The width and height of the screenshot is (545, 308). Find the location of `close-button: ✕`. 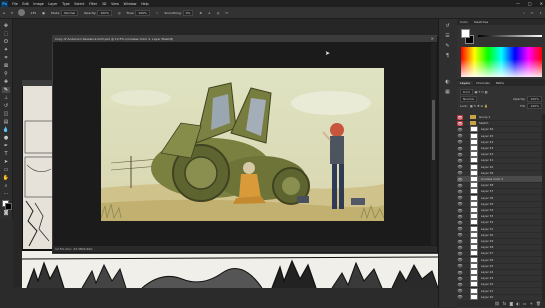

close-button: ✕ is located at coordinates (541, 3).